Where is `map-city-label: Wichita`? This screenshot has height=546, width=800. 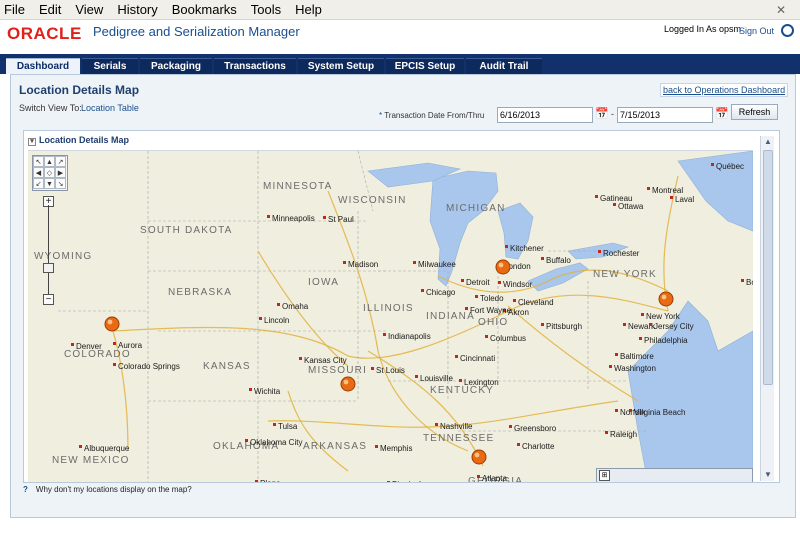 map-city-label: Wichita is located at coordinates (267, 391).